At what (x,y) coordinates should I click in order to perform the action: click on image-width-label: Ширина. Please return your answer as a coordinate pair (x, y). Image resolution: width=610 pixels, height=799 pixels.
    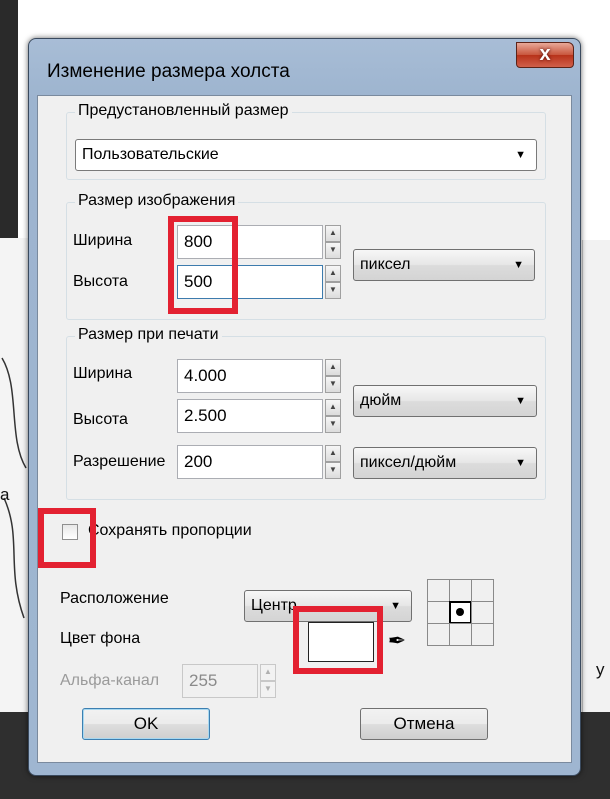
    Looking at the image, I should click on (103, 240).